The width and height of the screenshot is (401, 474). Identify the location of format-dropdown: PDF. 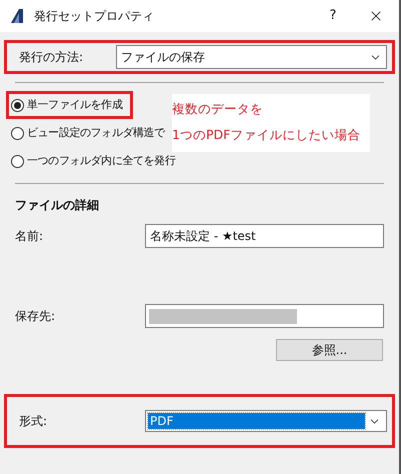
(266, 421).